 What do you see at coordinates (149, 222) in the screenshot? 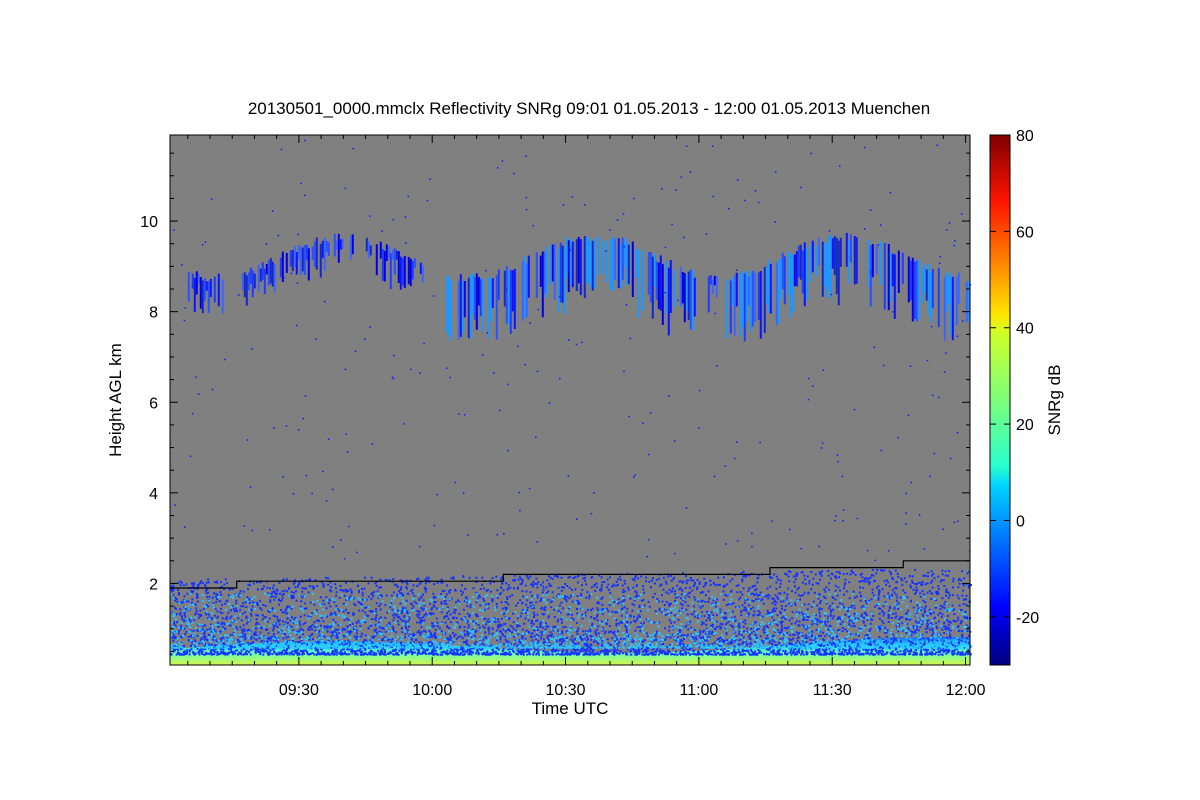
I see `y-tick-label: 10` at bounding box center [149, 222].